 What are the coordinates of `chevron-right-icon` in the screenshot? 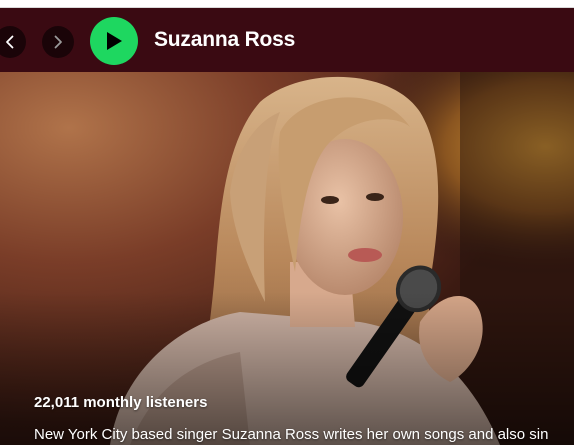 It's located at (58, 42).